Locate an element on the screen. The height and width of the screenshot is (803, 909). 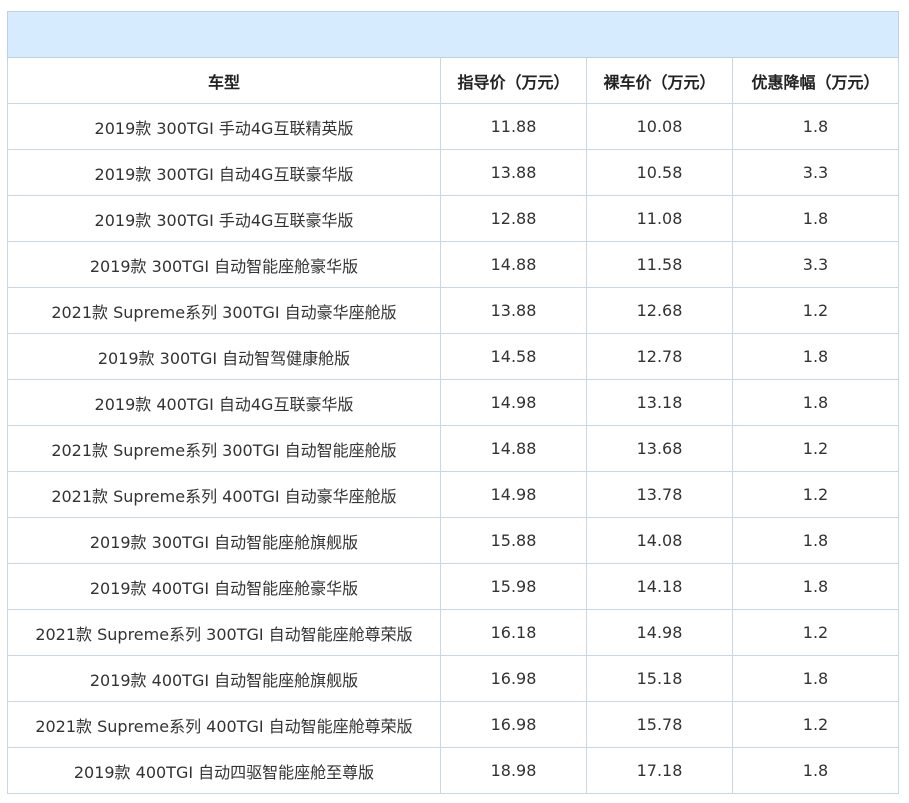
cell-bare-price: 15.78 is located at coordinates (659, 724).